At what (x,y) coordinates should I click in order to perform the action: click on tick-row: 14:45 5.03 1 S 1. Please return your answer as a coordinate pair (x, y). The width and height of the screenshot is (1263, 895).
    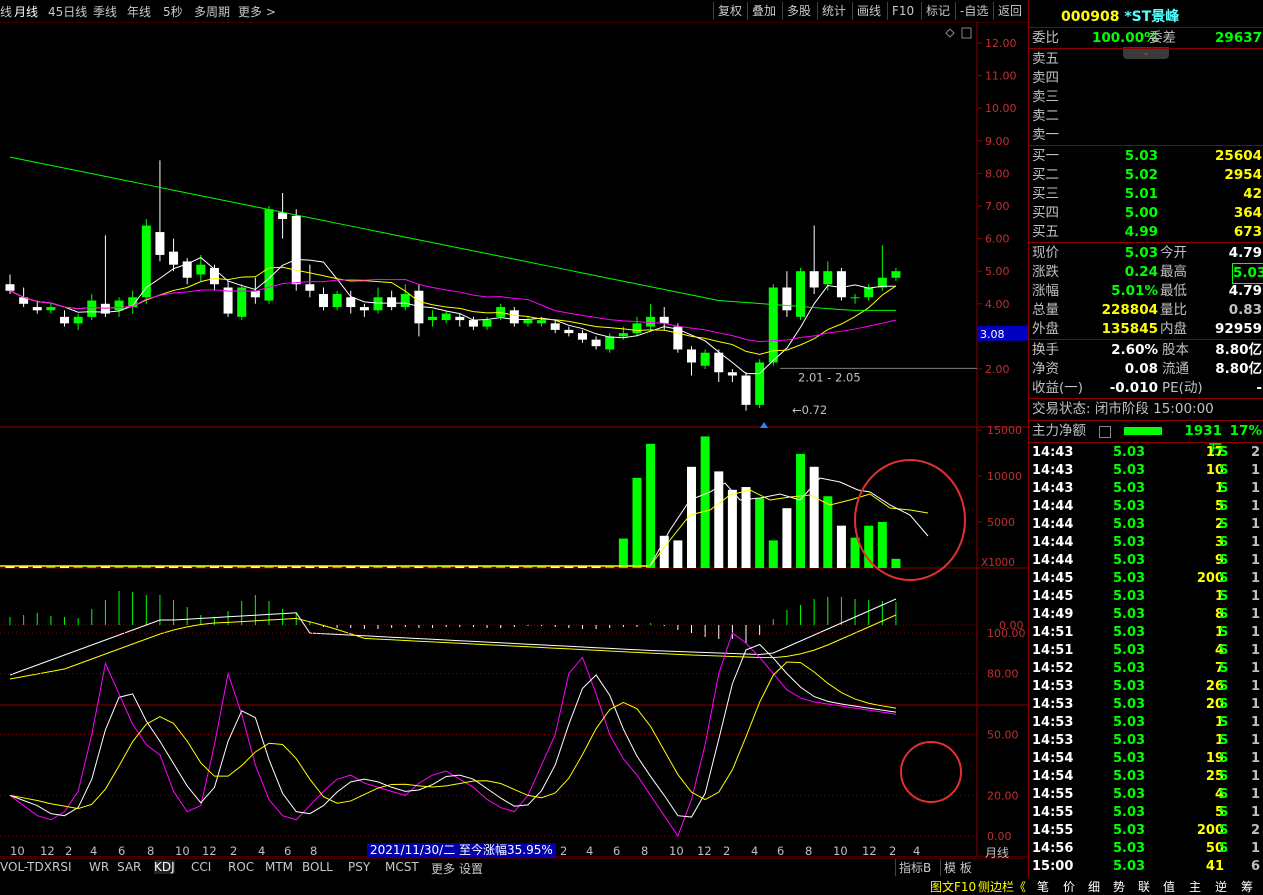
    Looking at the image, I should click on (1145, 597).